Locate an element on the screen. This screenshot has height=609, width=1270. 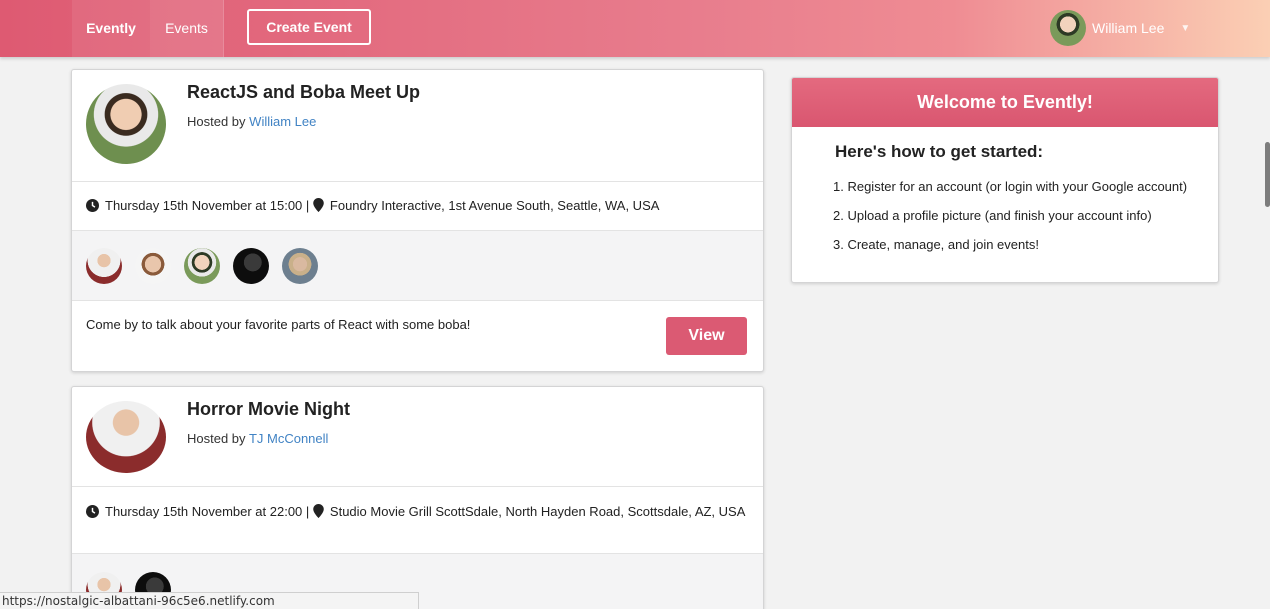
nav-events-link: Events is located at coordinates (187, 28).